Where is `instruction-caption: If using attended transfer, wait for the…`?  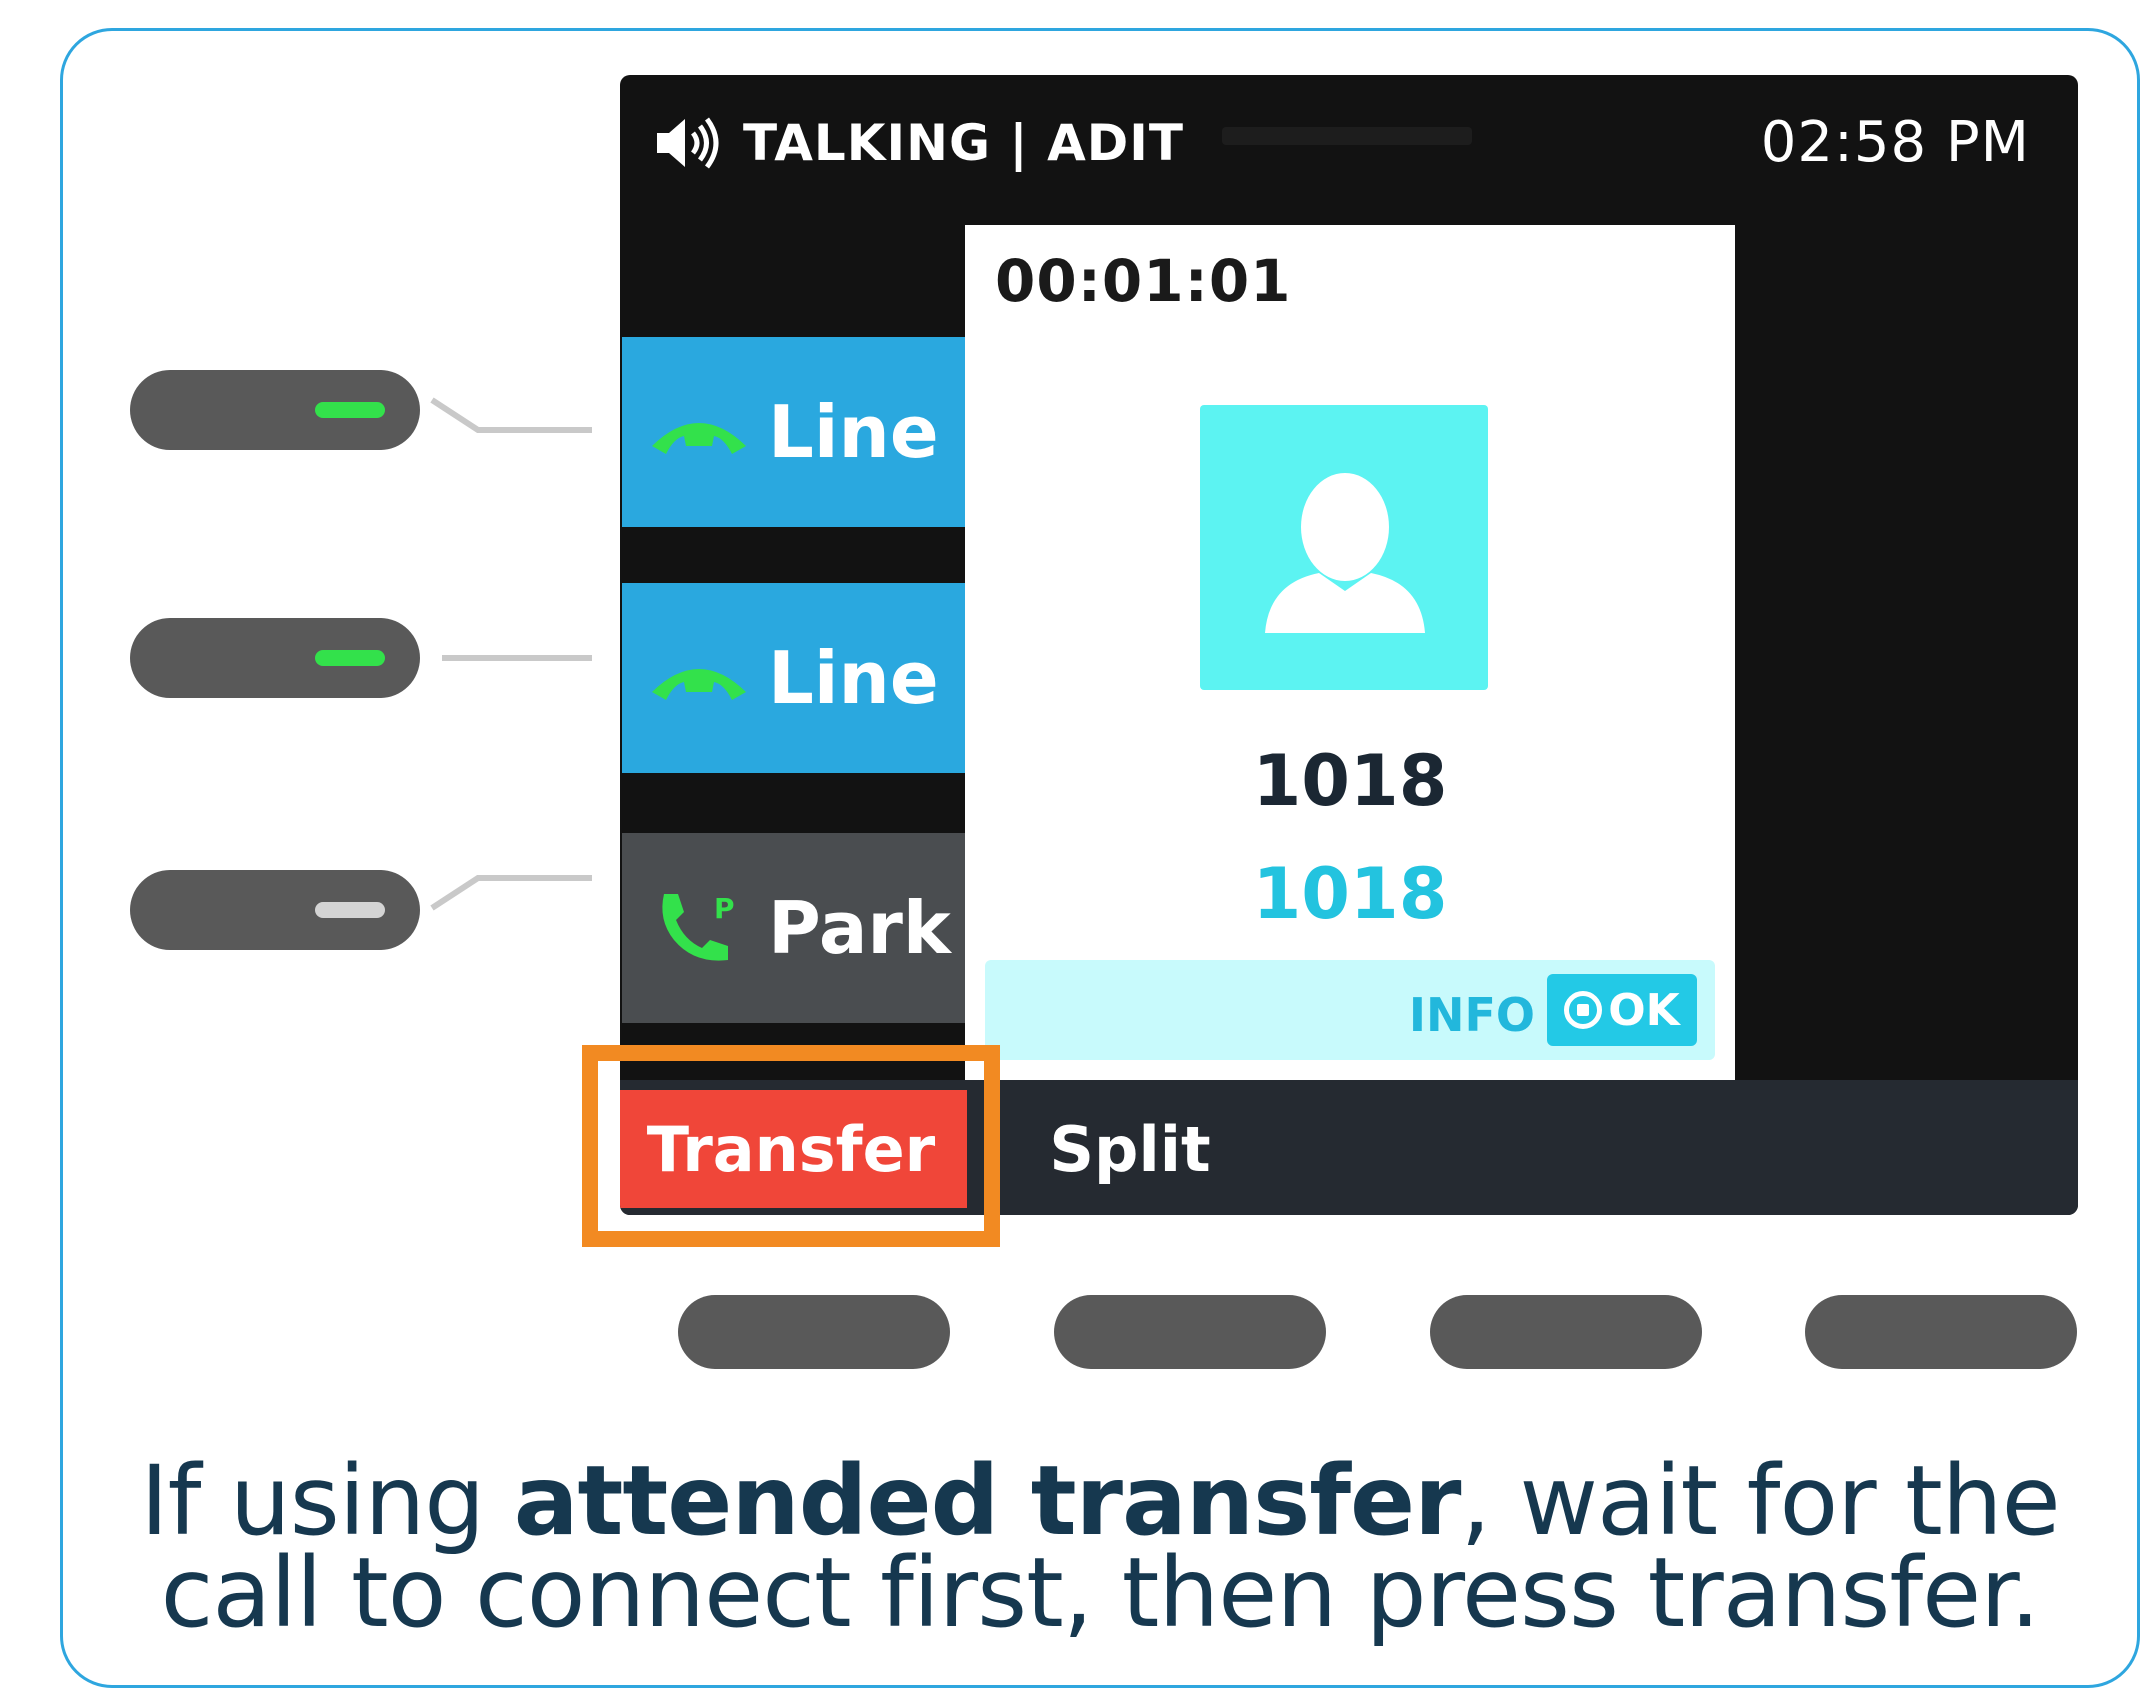
instruction-caption: If using attended transfer, wait for the… is located at coordinates (1100, 1547).